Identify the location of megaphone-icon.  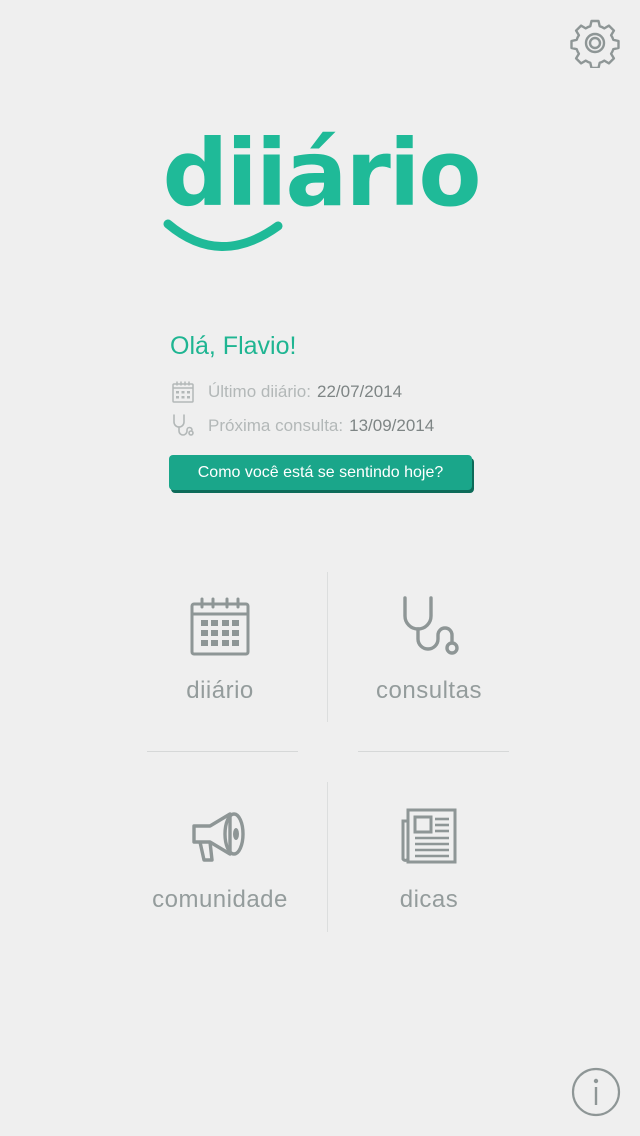
(220, 836).